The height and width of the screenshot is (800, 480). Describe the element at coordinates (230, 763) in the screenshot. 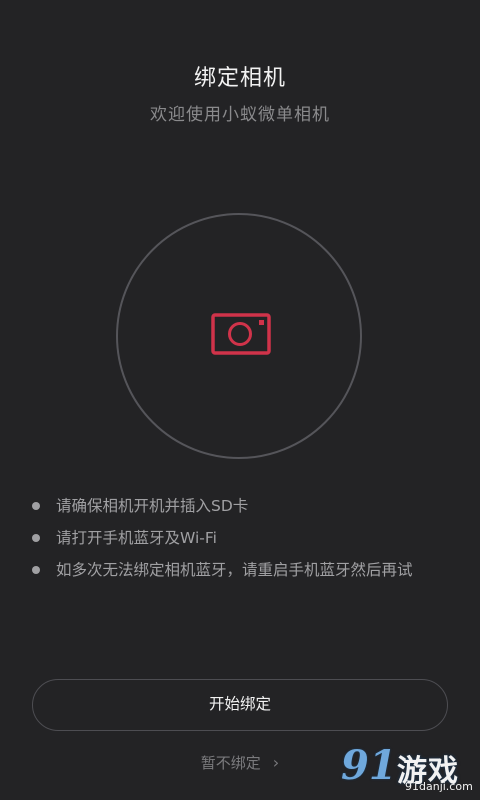

I see `skip-bind-label: 暂不绑定` at that location.